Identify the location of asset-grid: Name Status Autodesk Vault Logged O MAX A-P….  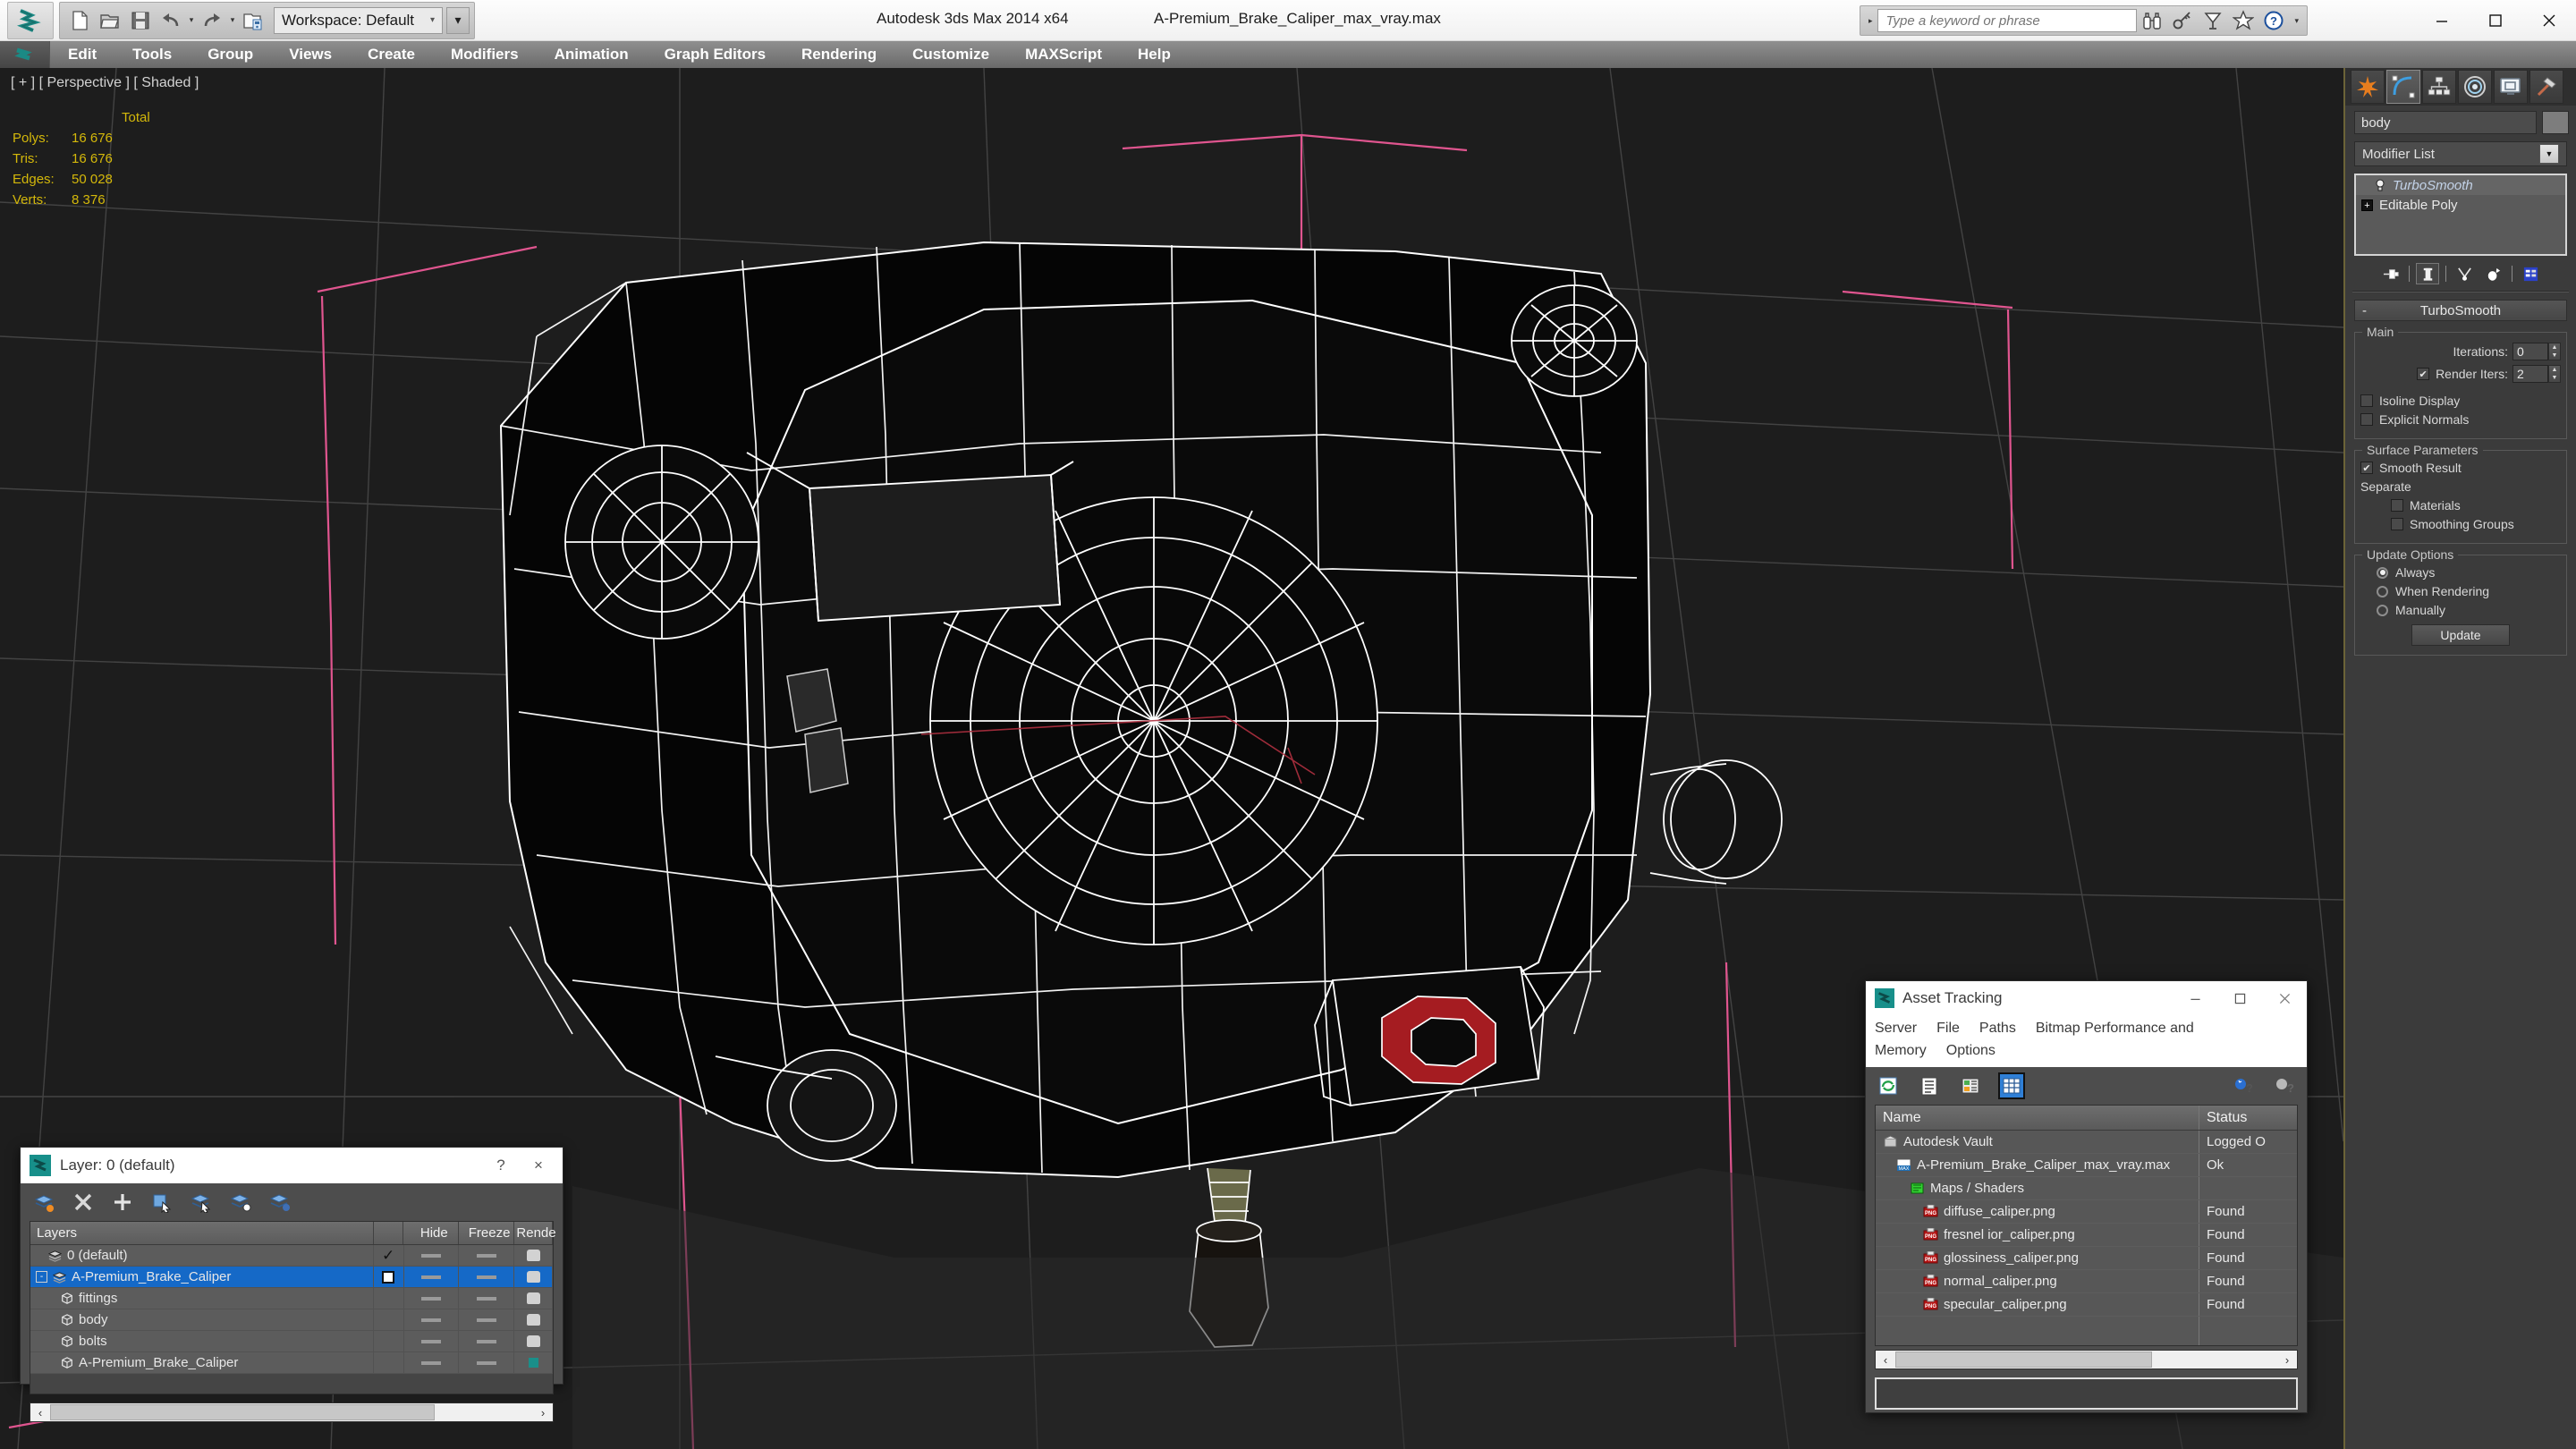
(2086, 1225).